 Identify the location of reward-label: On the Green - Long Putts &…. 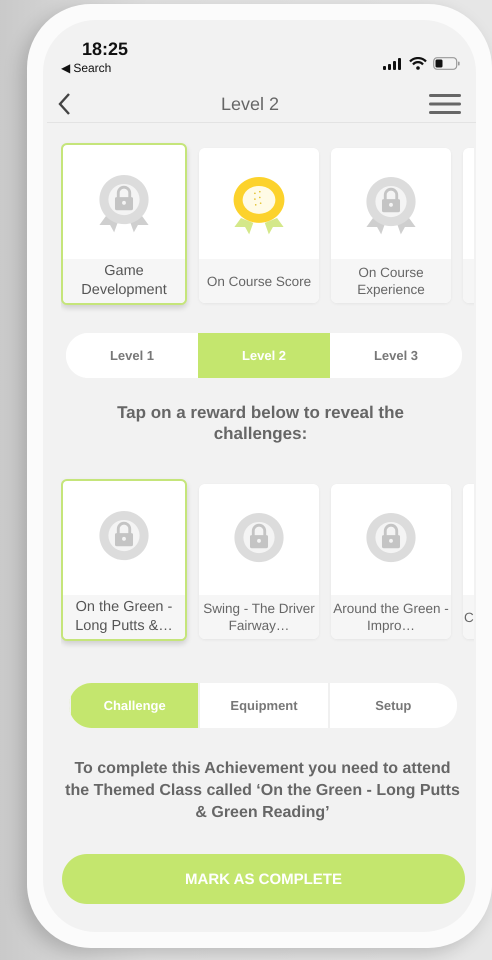
(124, 617).